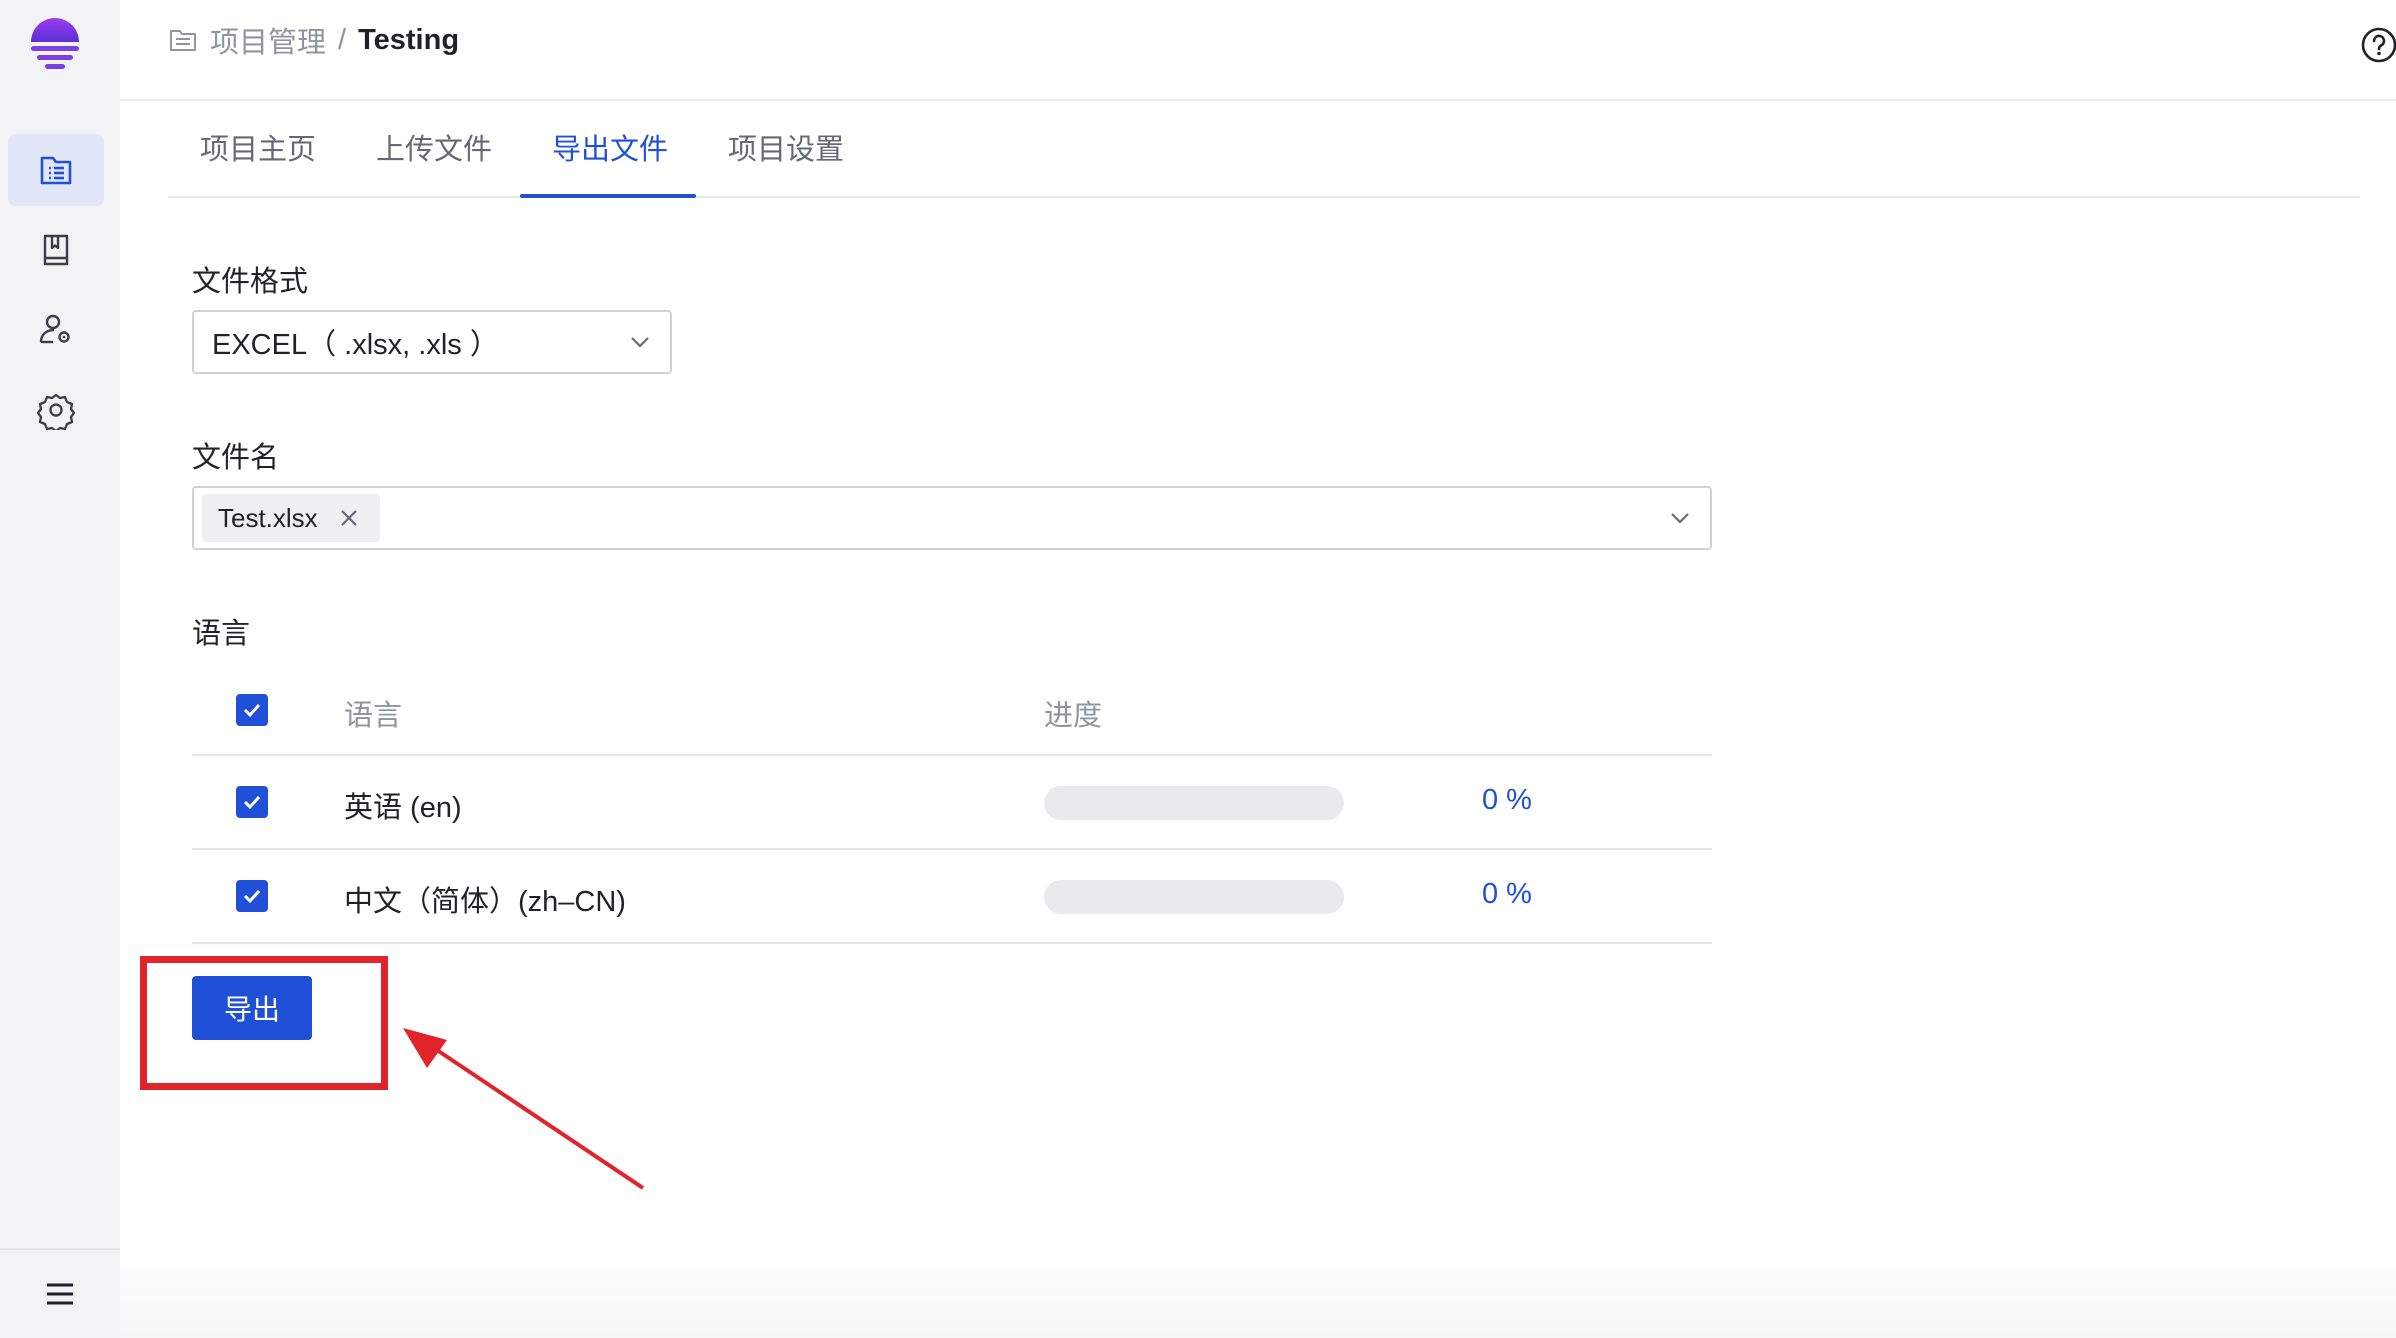  What do you see at coordinates (258, 150) in the screenshot?
I see `tab-project-home: 项目主页` at bounding box center [258, 150].